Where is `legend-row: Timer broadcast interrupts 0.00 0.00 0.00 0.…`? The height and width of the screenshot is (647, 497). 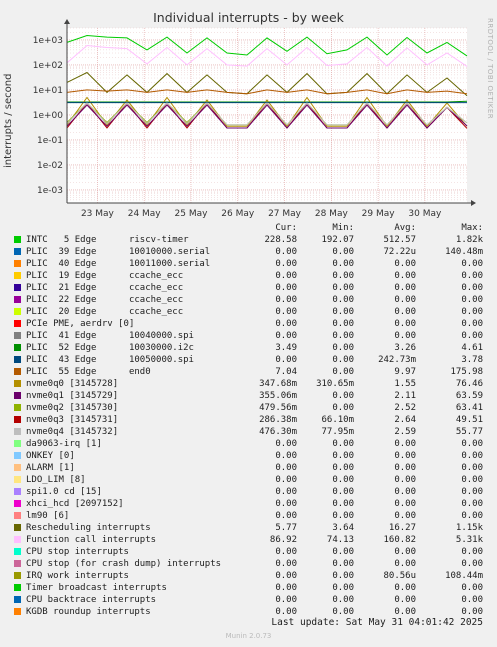
legend-row: Timer broadcast interrupts 0.00 0.00 0.00 0.… is located at coordinates (252, 588).